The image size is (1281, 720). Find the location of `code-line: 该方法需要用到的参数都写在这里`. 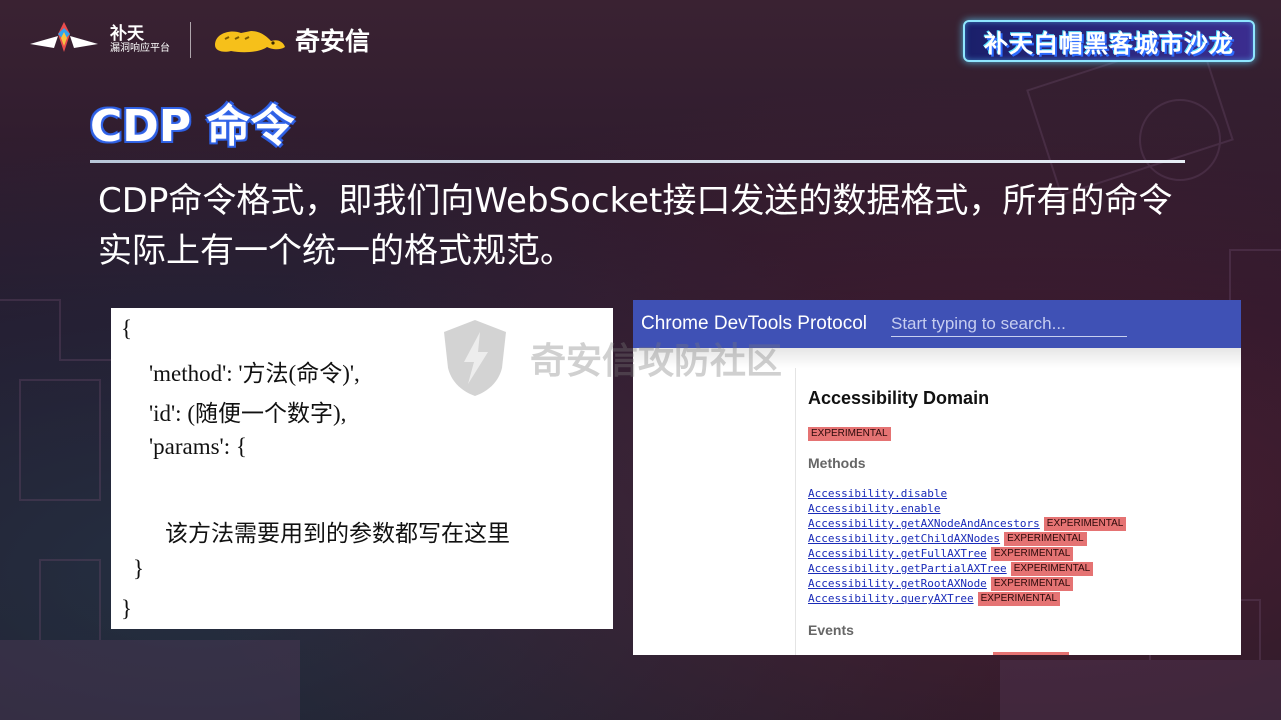

code-line: 该方法需要用到的参数都写在这里 is located at coordinates (337, 533).